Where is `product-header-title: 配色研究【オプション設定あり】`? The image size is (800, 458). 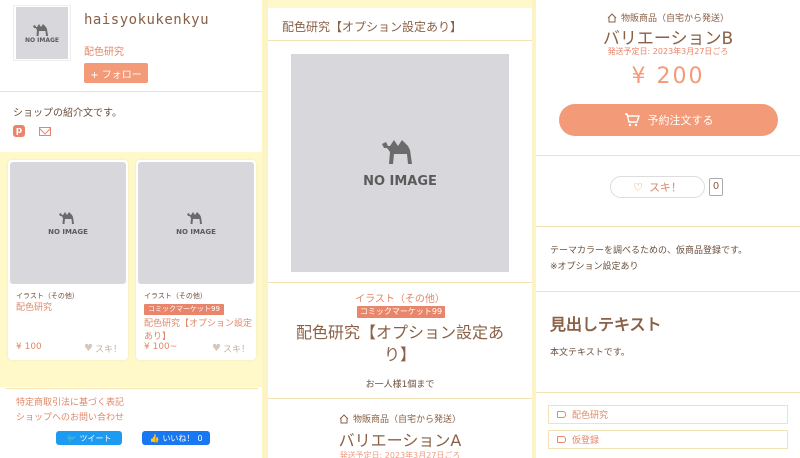
product-header-title: 配色研究【オプション設定あり】 is located at coordinates (372, 27).